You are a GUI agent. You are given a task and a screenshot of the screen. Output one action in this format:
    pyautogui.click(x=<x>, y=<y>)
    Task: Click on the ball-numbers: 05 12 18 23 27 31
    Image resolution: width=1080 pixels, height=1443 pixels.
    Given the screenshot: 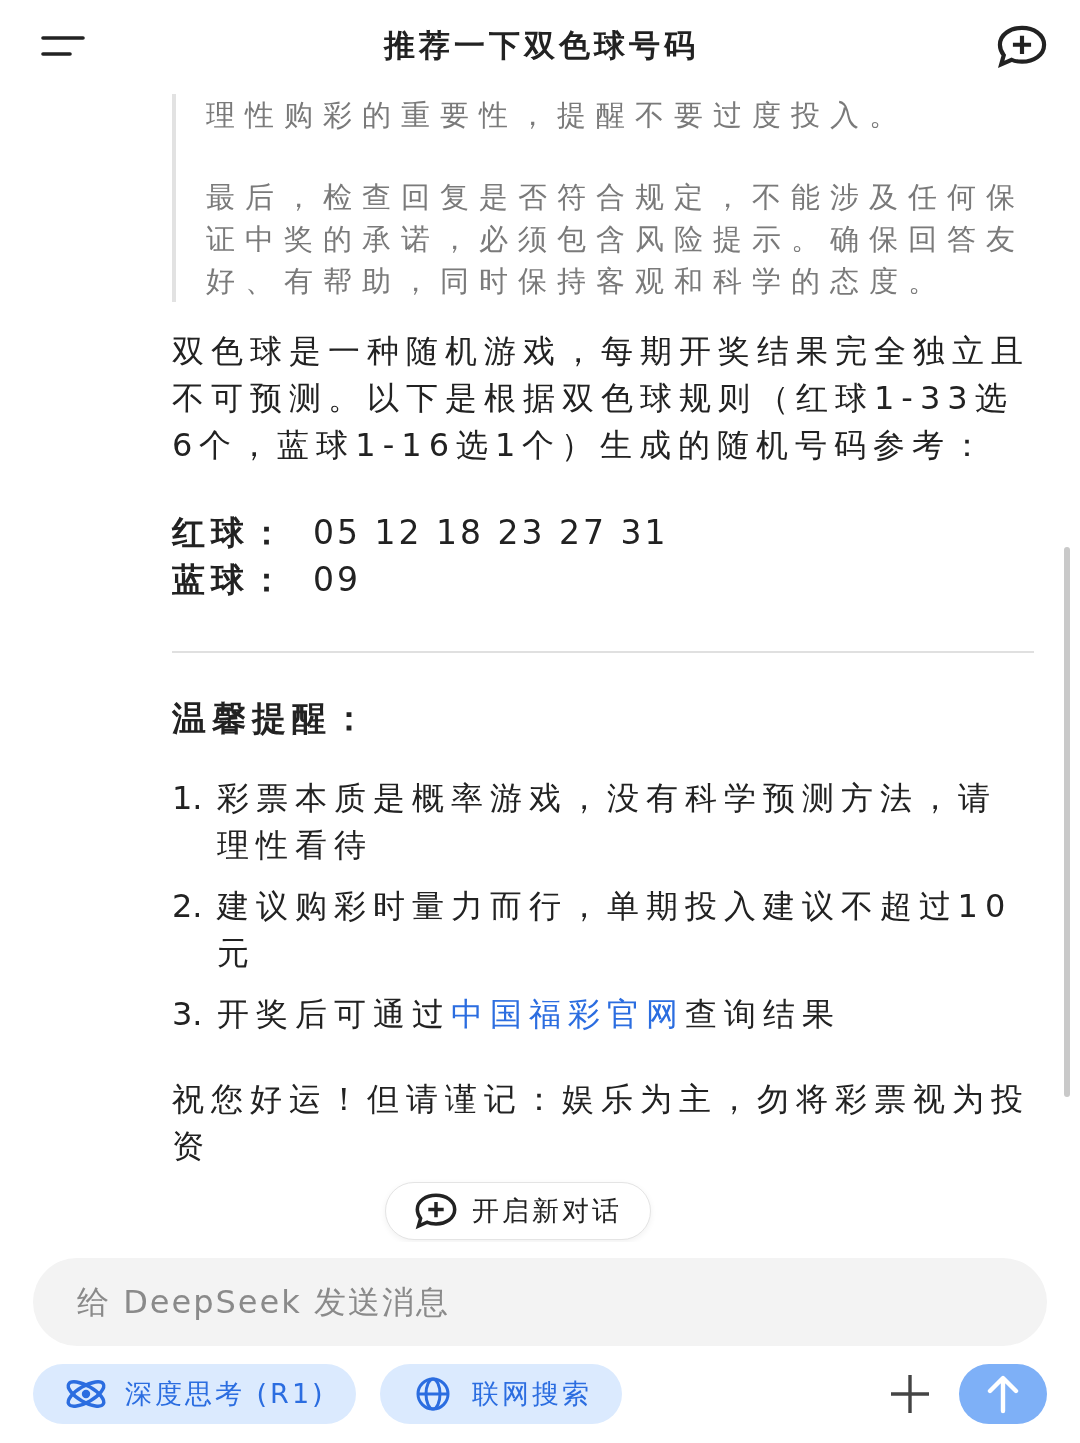 What is the action you would take?
    pyautogui.click(x=491, y=533)
    